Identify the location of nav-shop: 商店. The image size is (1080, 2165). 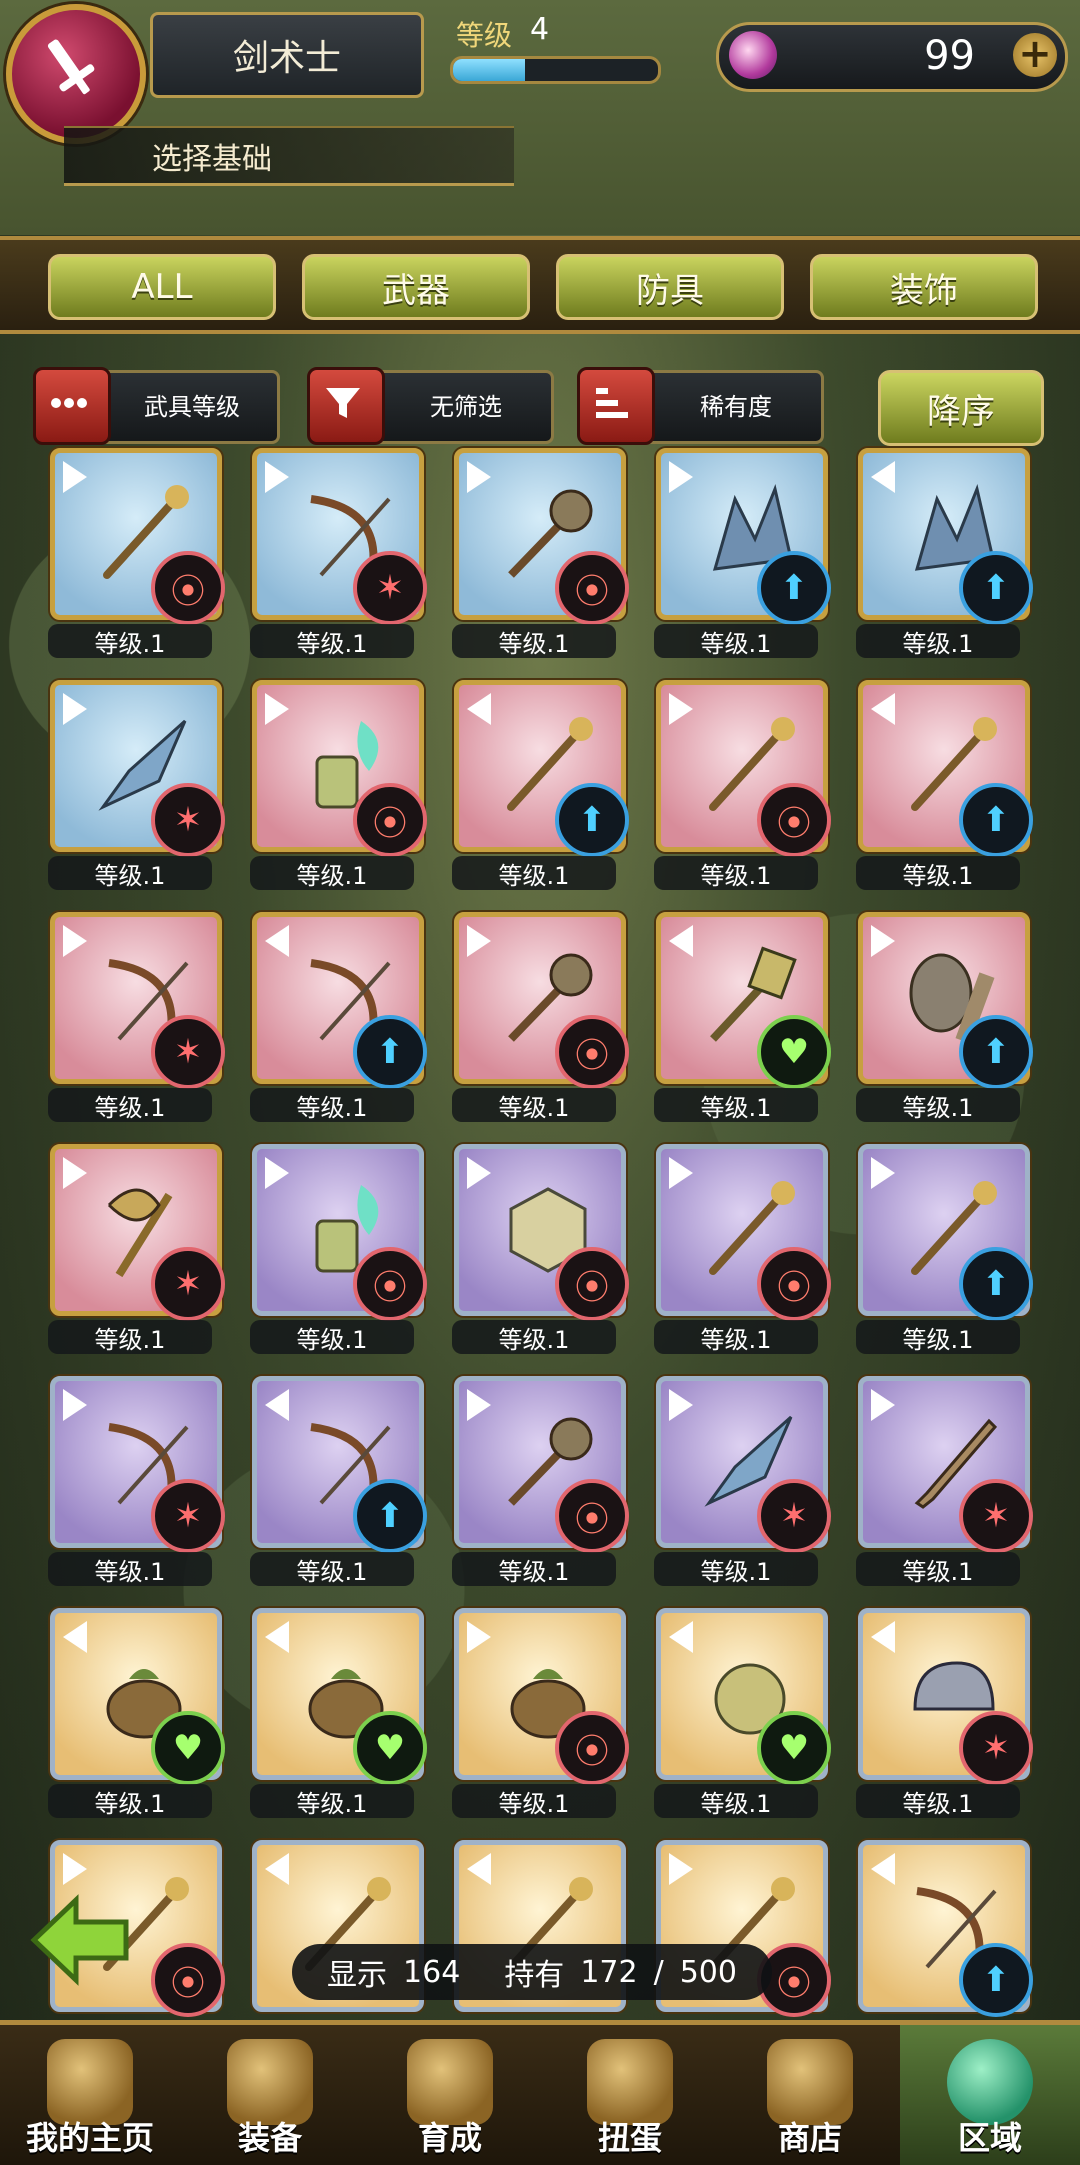
(810, 2095).